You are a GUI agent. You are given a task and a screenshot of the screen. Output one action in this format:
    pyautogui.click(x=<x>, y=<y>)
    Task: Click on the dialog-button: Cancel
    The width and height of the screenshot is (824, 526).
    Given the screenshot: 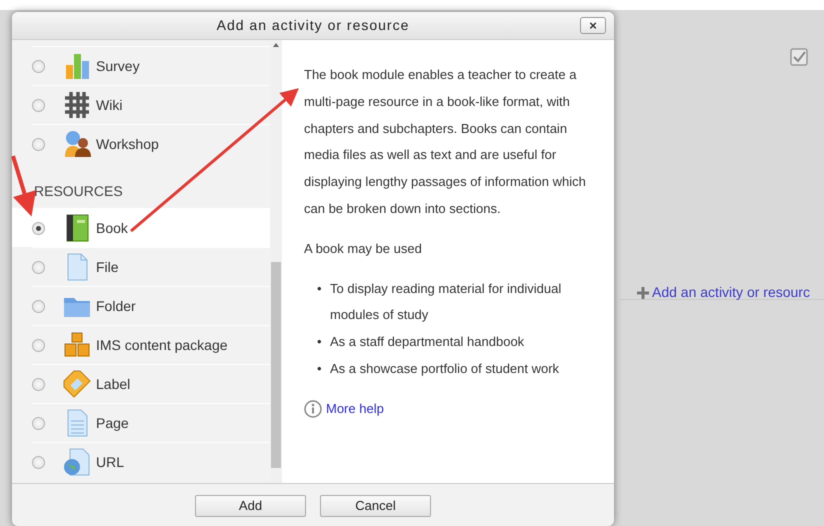 What is the action you would take?
    pyautogui.click(x=375, y=506)
    